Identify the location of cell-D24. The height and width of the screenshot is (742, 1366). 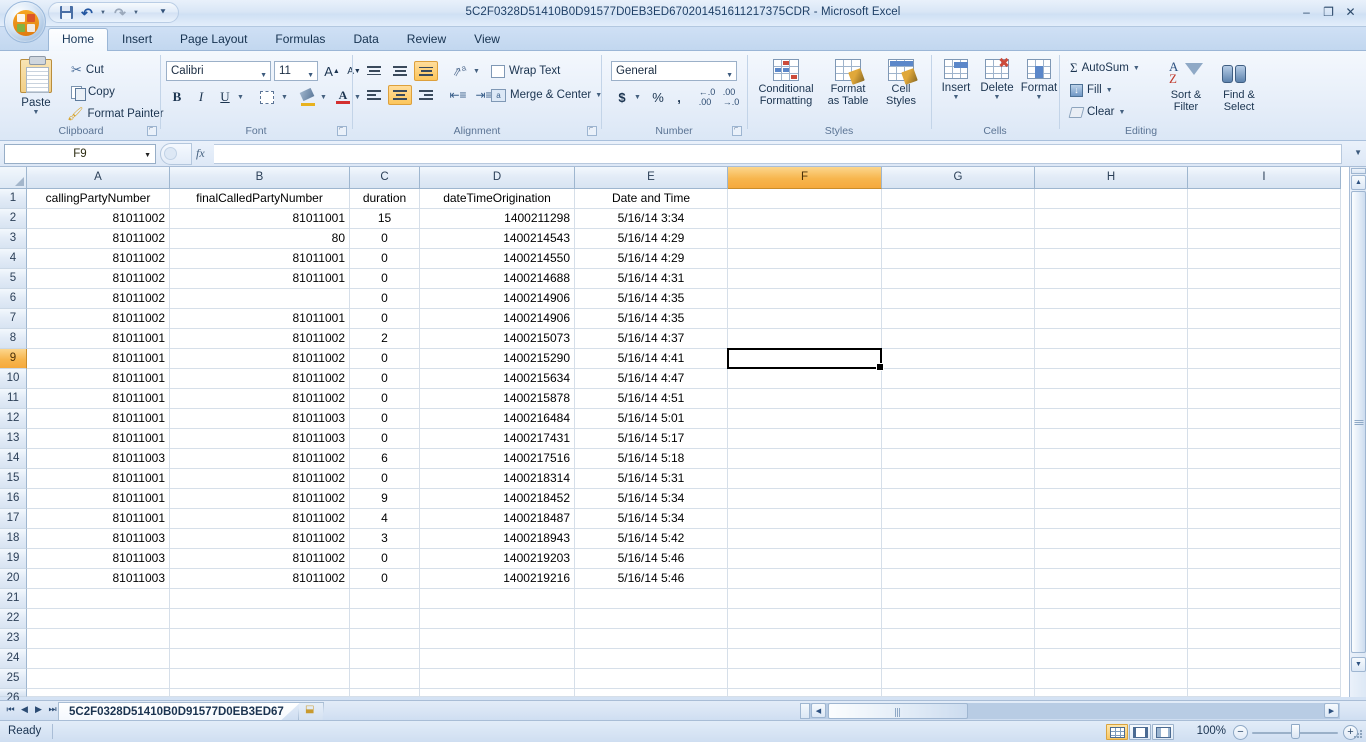
(497, 659).